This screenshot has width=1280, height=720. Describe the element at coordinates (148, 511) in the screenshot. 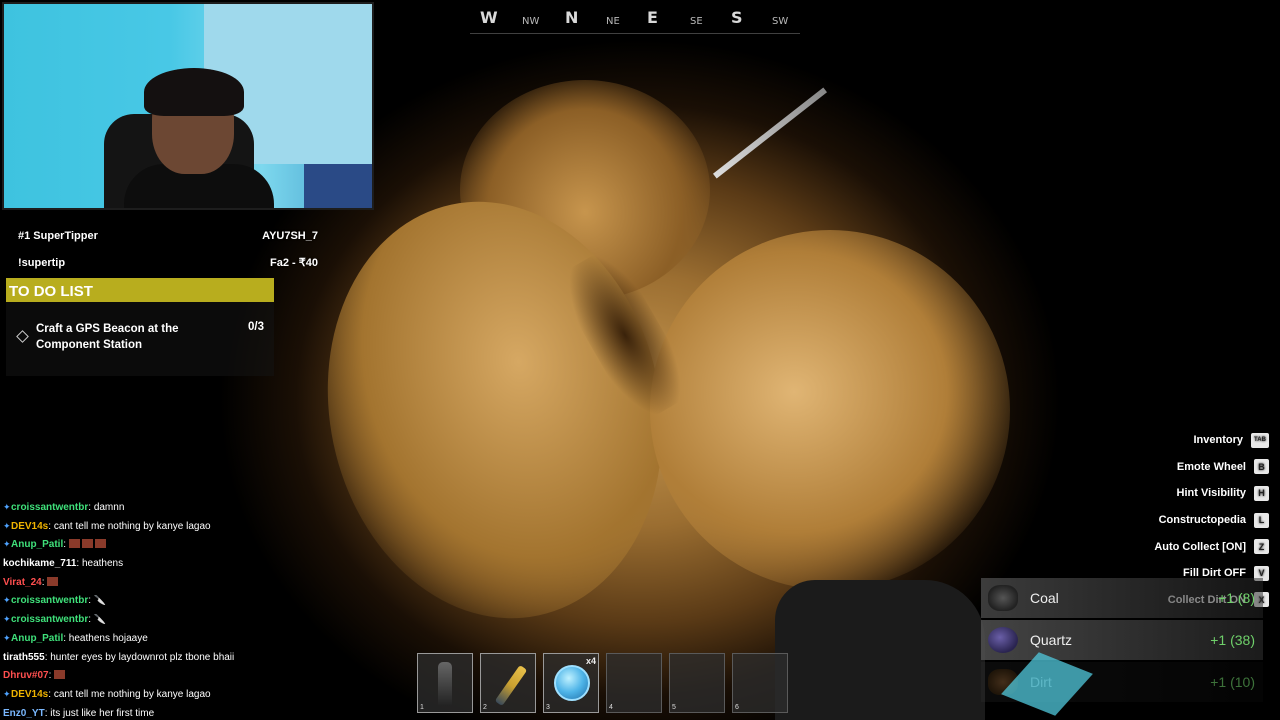

I see `chat-message: ✦croissantwentbr: damnn` at that location.